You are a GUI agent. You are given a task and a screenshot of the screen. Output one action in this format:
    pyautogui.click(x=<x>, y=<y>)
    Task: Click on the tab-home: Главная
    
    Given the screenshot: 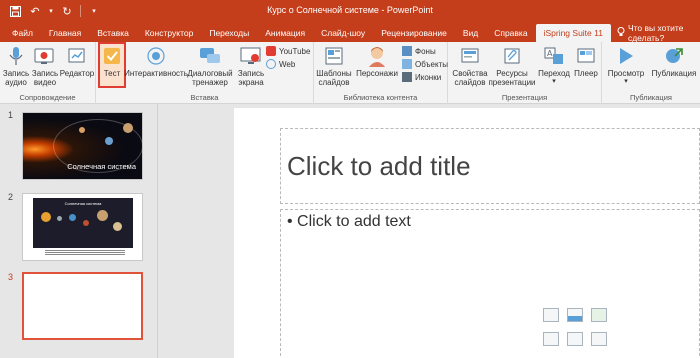 What is the action you would take?
    pyautogui.click(x=65, y=33)
    